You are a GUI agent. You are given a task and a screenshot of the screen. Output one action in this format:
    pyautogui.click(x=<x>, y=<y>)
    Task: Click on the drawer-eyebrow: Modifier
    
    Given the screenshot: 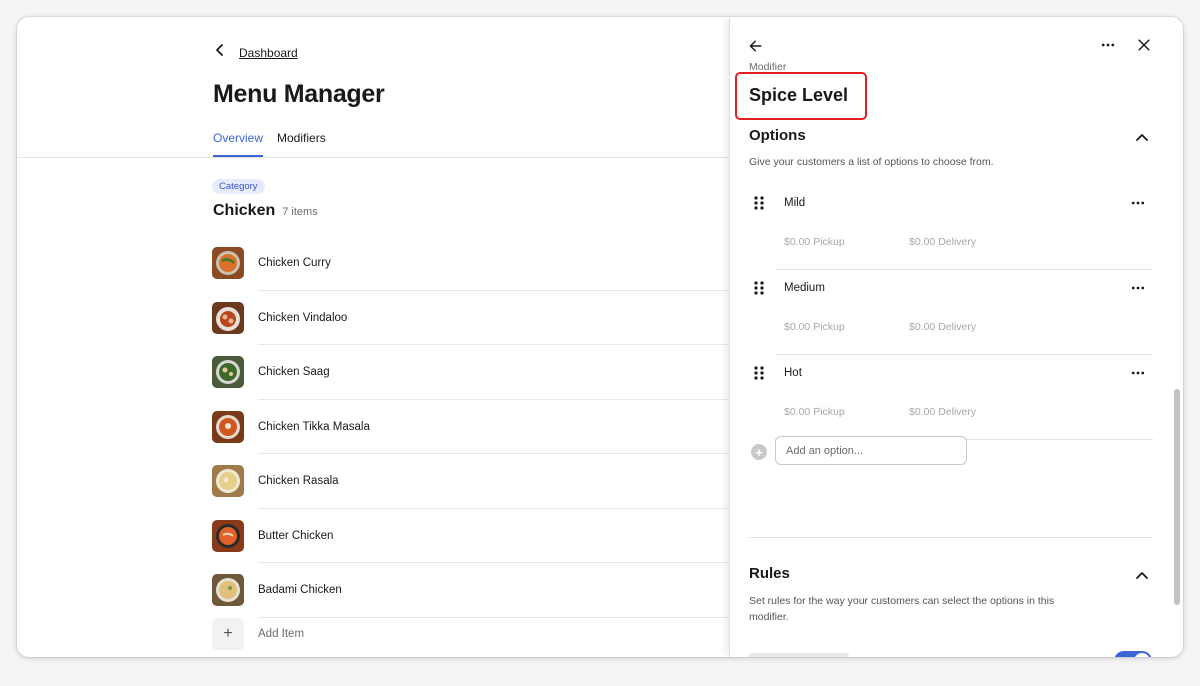 What is the action you would take?
    pyautogui.click(x=768, y=67)
    